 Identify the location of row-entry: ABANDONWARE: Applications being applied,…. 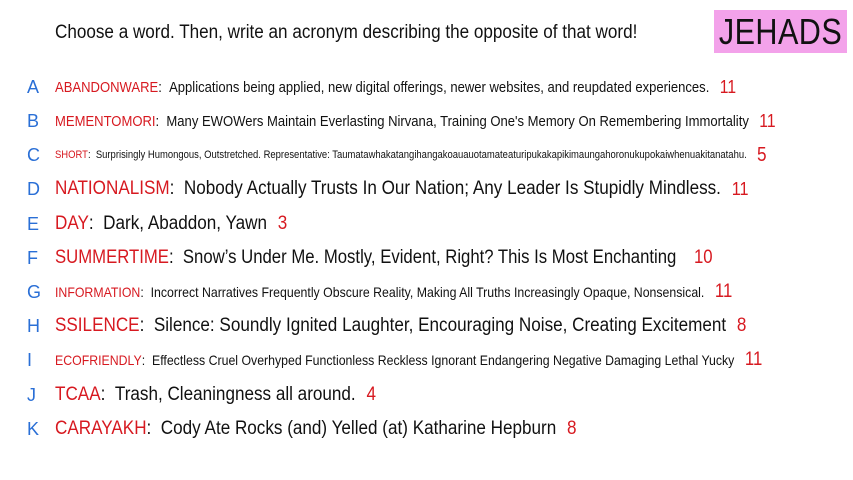
(396, 86).